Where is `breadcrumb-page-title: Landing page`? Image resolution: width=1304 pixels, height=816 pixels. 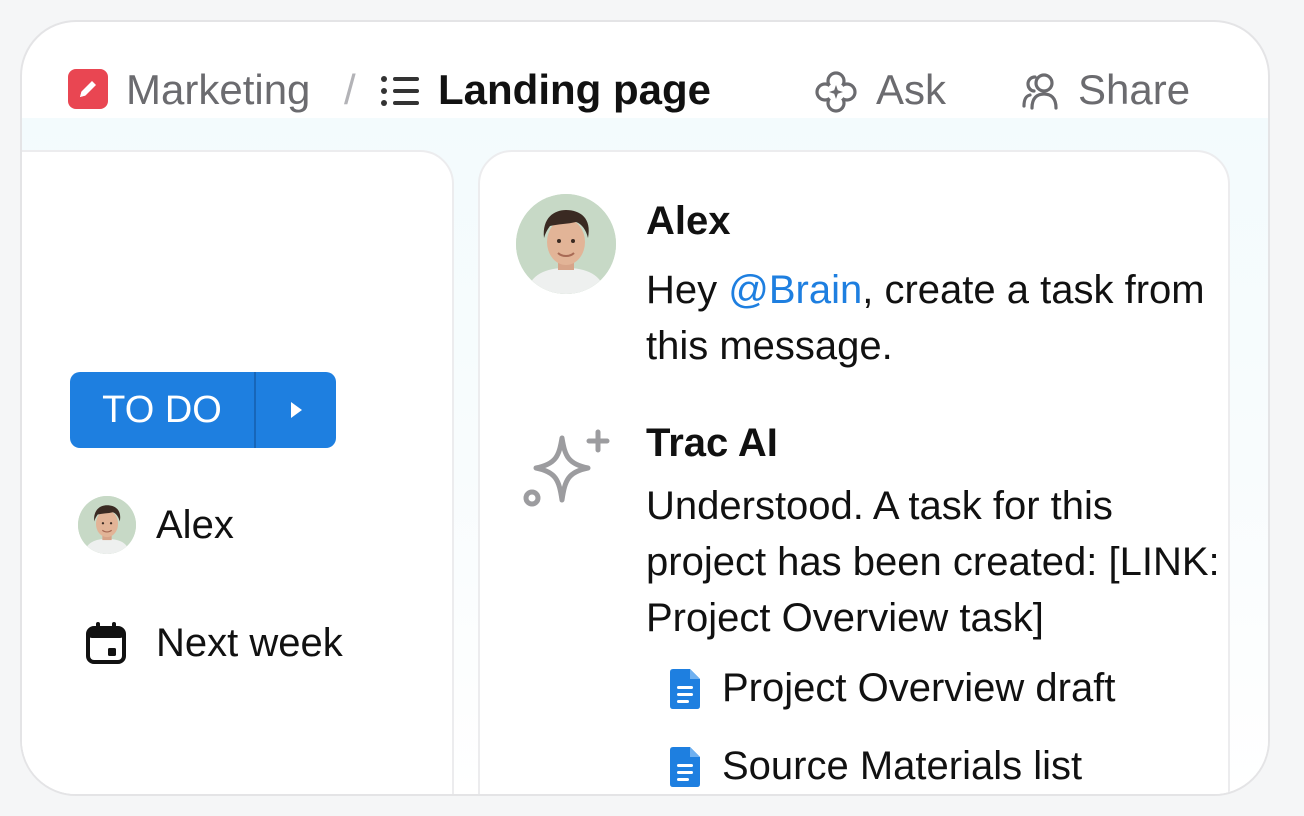
breadcrumb-page-title: Landing page is located at coordinates (574, 90).